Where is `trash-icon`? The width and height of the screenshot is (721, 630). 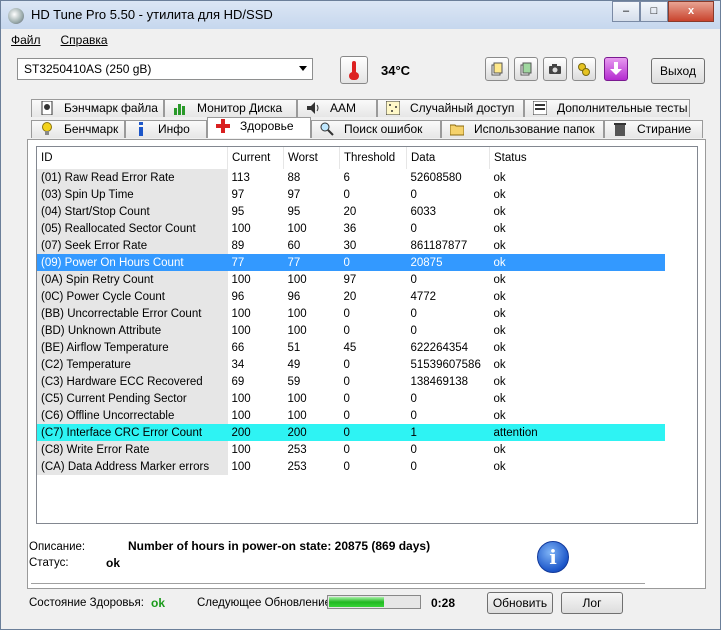 trash-icon is located at coordinates (620, 129).